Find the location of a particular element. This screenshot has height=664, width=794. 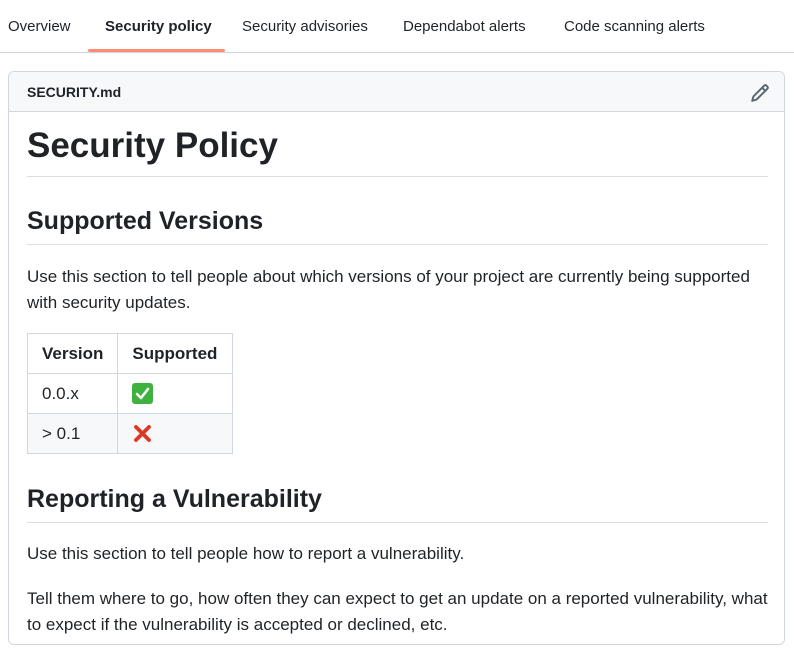

table-header-row: Version Supported is located at coordinates (130, 353).